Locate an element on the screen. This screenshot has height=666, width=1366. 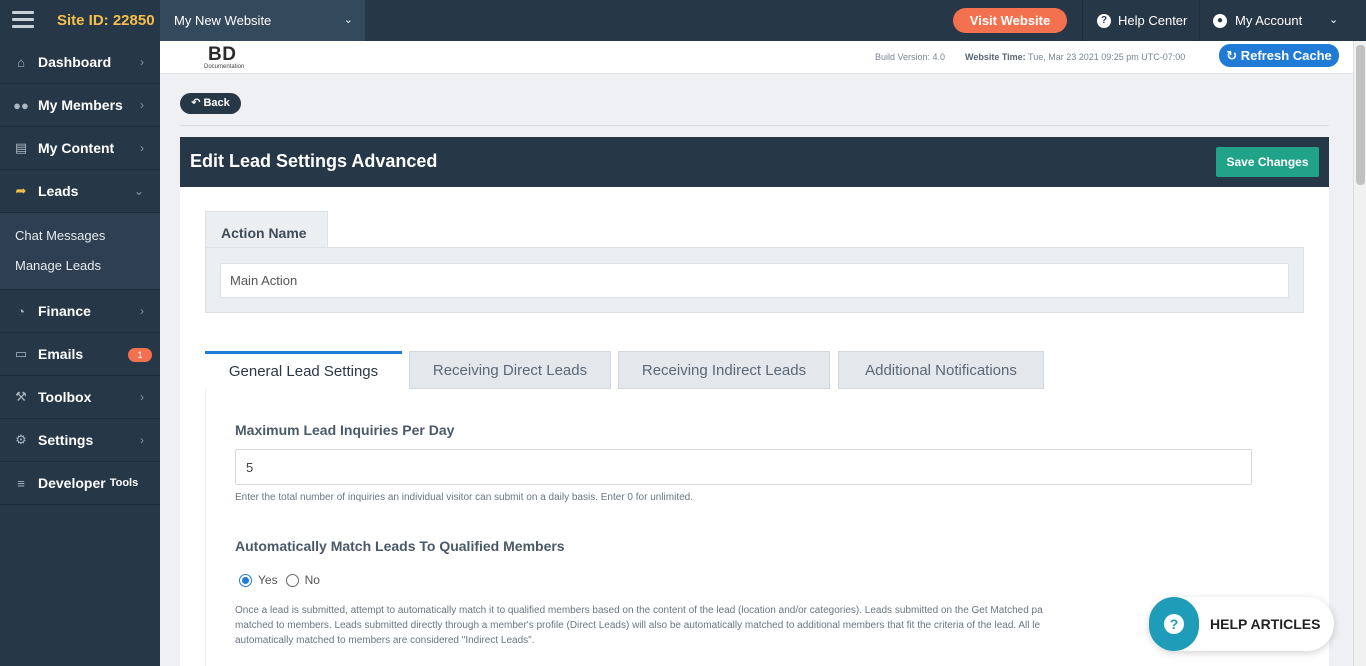
share-icon: ➦ is located at coordinates (21, 190).